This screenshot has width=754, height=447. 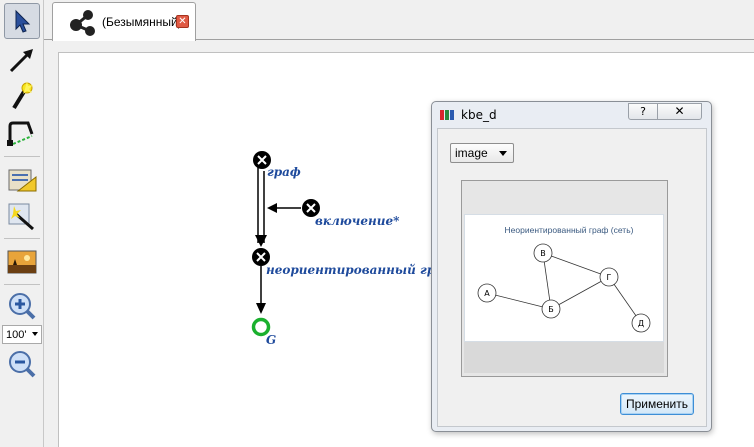 I want to click on svg-text: Г, so click(x=609, y=277).